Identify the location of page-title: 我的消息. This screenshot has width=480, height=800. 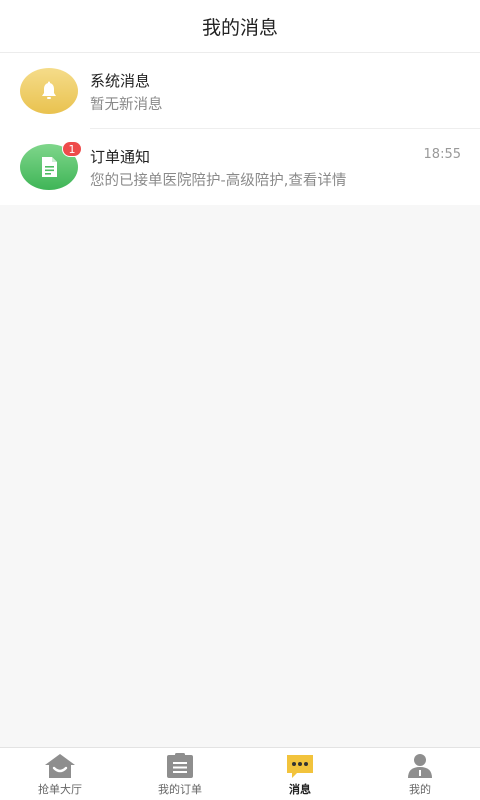
(239, 27).